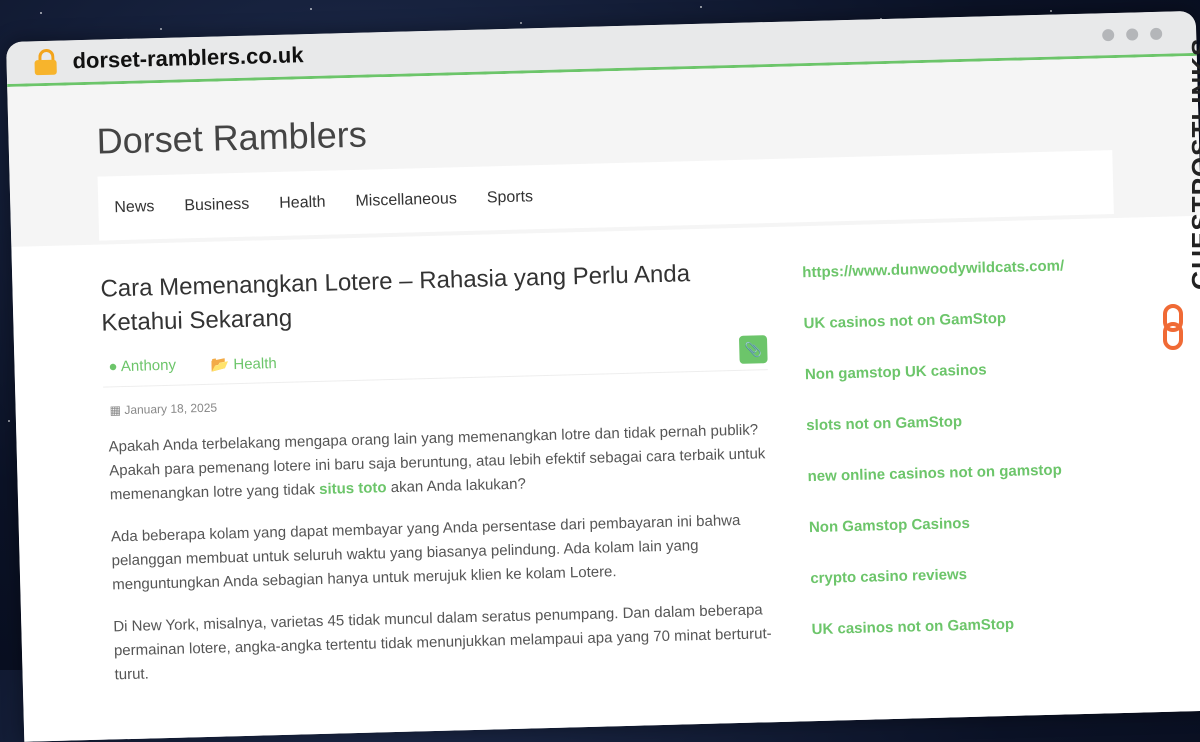 This screenshot has width=1200, height=742. Describe the element at coordinates (216, 206) in the screenshot. I see `nav-item-business: Business` at that location.